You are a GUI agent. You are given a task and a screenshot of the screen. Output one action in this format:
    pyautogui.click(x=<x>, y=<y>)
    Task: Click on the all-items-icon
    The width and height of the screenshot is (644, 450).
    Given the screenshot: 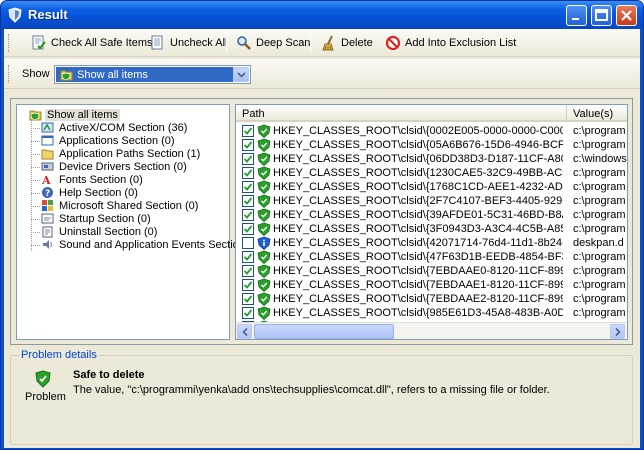 What is the action you would take?
    pyautogui.click(x=35, y=115)
    